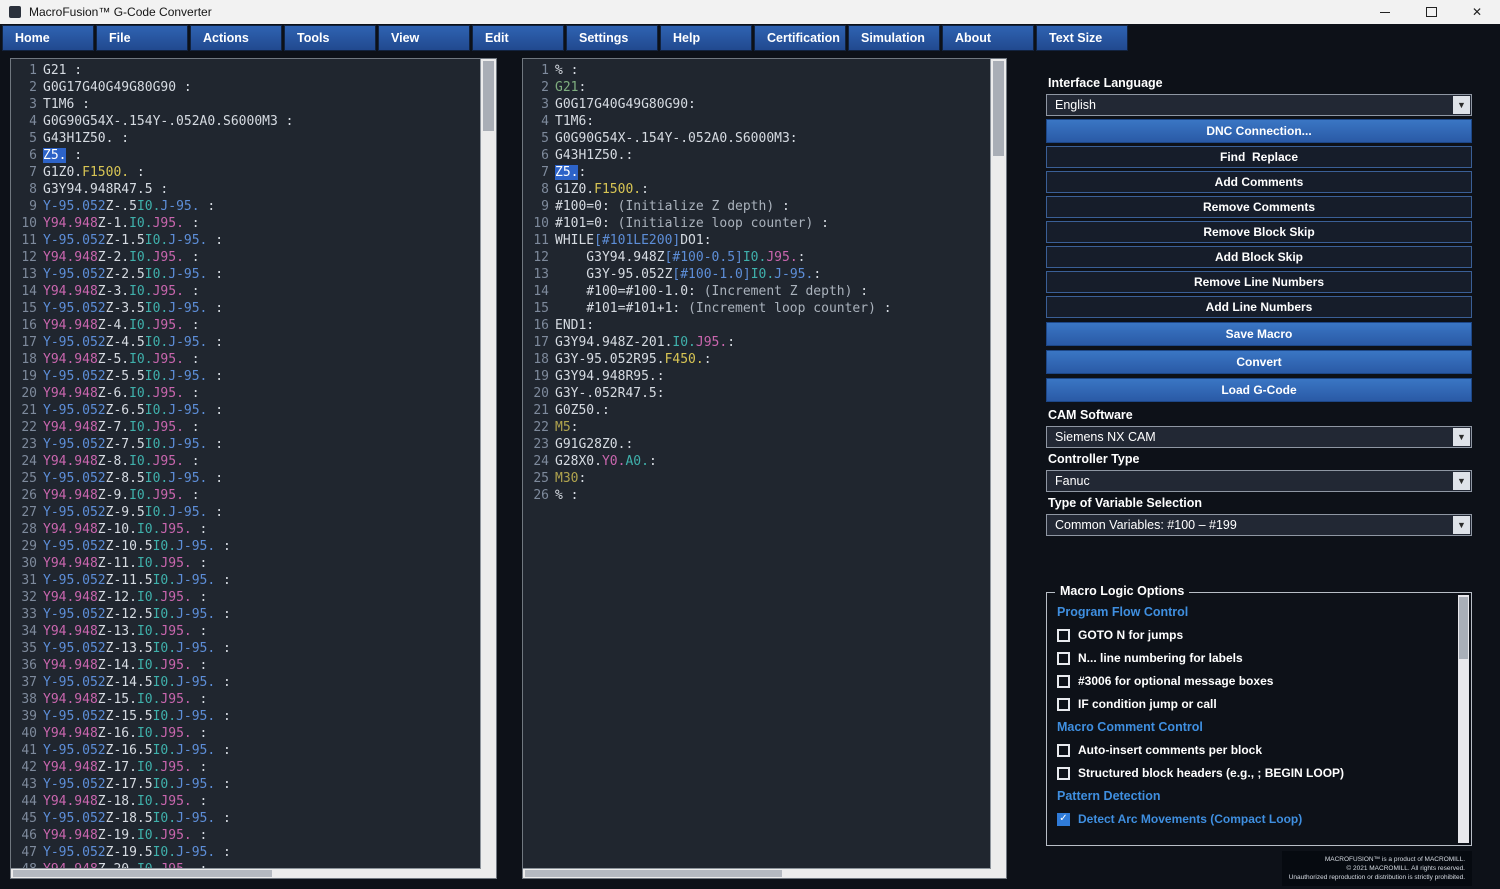 The width and height of the screenshot is (1500, 889). I want to click on menu-tab-view: View, so click(424, 38).